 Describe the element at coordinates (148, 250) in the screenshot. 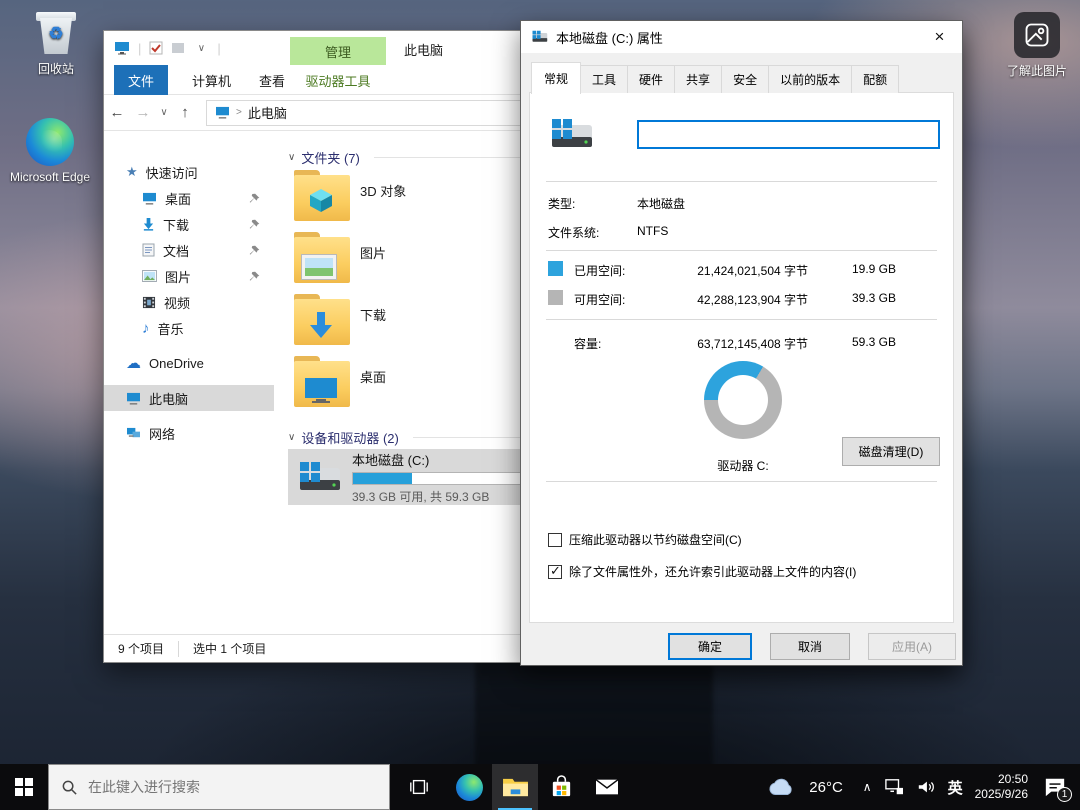

I see `document-icon` at that location.